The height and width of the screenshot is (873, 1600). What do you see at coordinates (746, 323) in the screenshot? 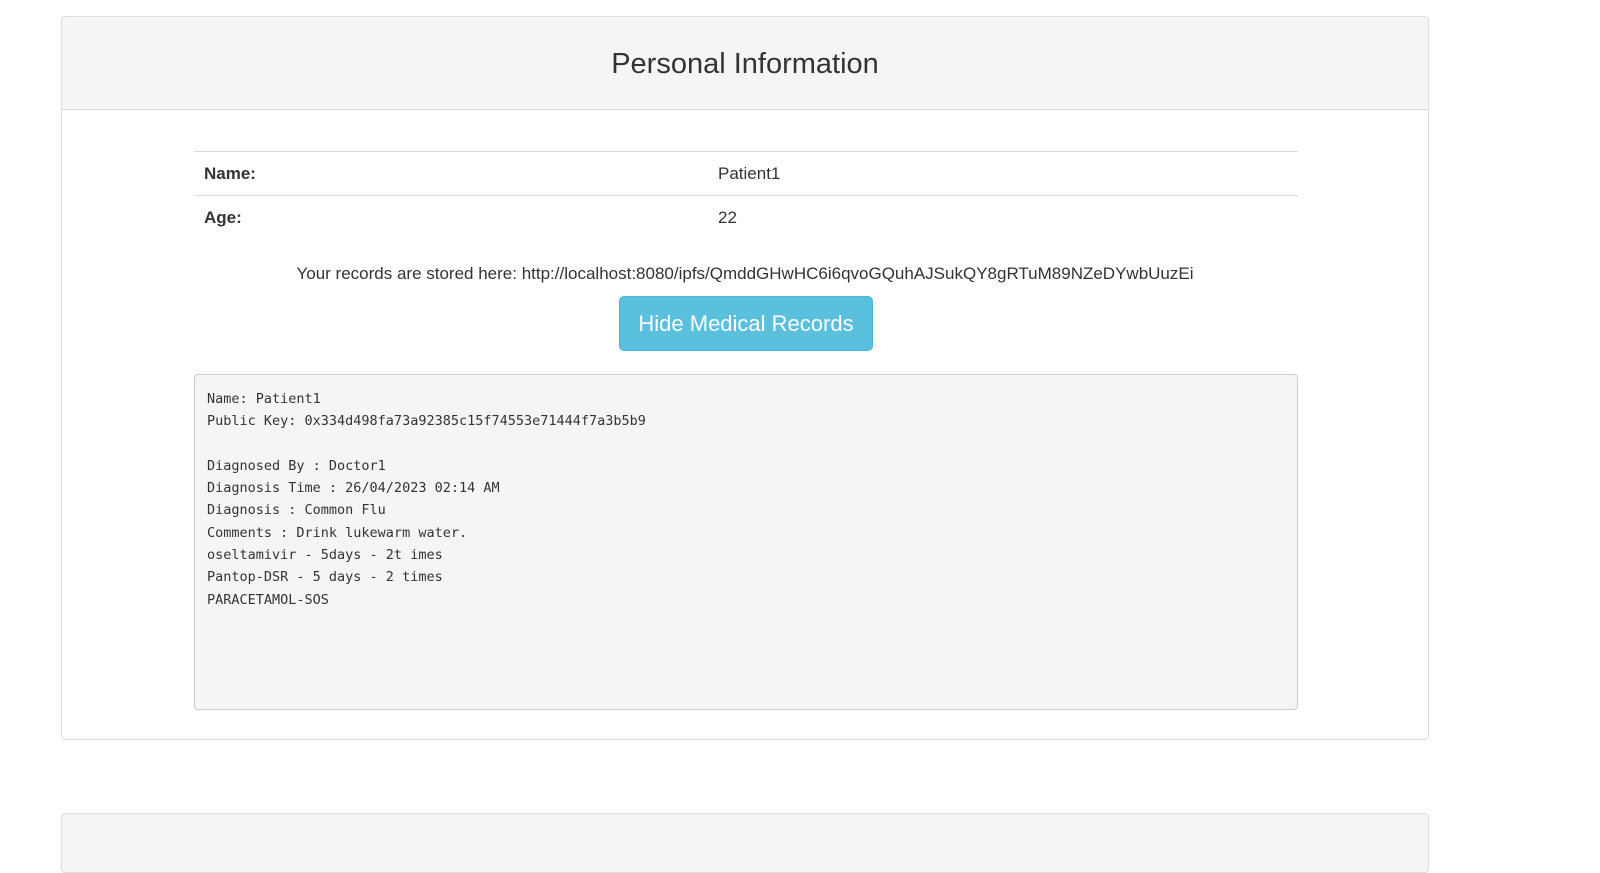
I see `hide-medical-records-button: Hide Medical Records` at bounding box center [746, 323].